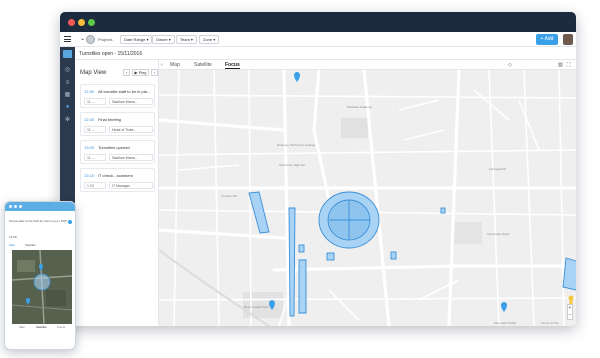 This screenshot has width=600, height=358. Describe the element at coordinates (510, 65) in the screenshot. I see `draw-shape-icon: ◇` at that location.